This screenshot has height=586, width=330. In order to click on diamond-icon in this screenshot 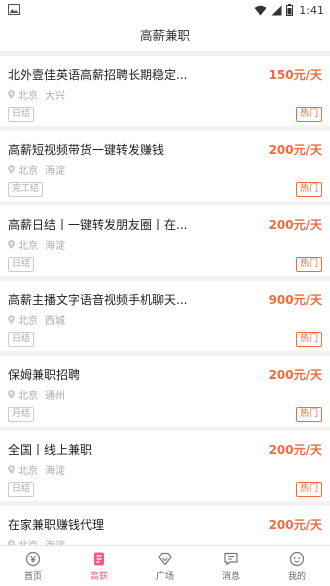, I will do `click(165, 558)`.